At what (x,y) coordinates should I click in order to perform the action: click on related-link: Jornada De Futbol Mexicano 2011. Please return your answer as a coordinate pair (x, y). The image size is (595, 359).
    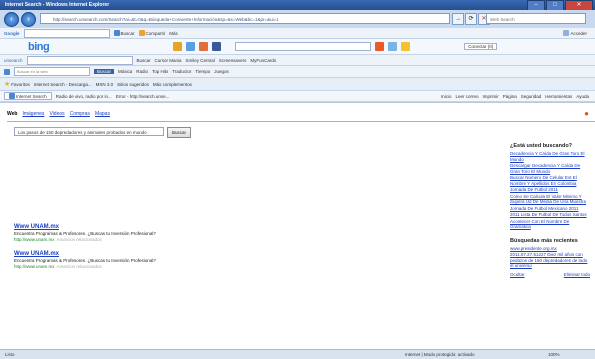
    Looking at the image, I should click on (550, 209).